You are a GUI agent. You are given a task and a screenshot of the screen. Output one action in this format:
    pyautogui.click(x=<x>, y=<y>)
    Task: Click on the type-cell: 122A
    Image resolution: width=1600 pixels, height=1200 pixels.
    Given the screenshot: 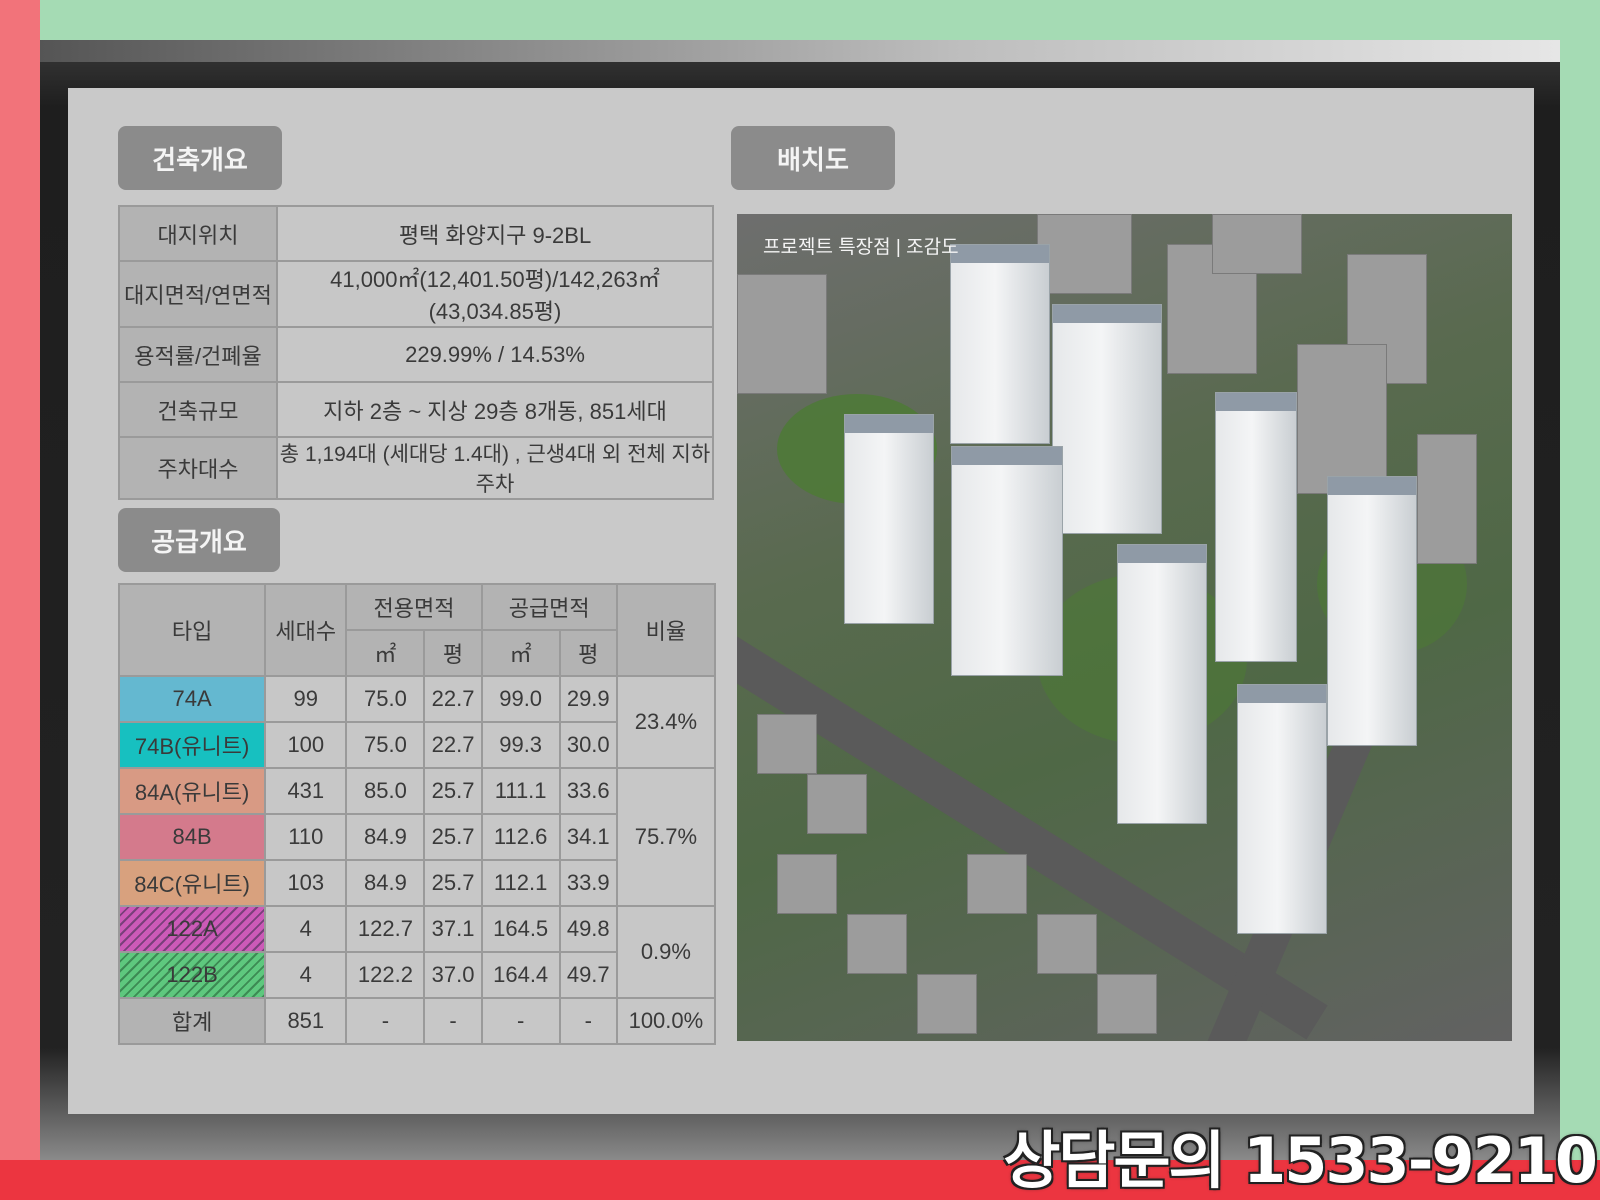 What is the action you would take?
    pyautogui.click(x=192, y=929)
    